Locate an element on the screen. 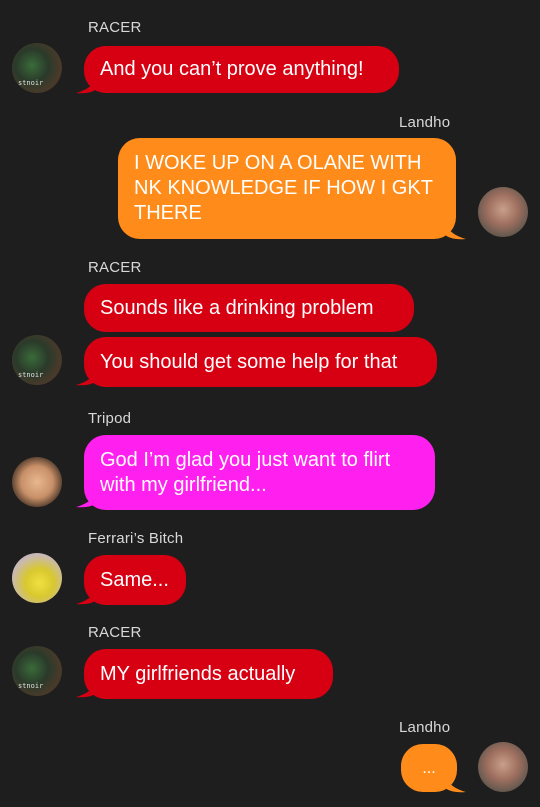 This screenshot has width=540, height=807. message-bubble: MY girlfriends actually is located at coordinates (208, 674).